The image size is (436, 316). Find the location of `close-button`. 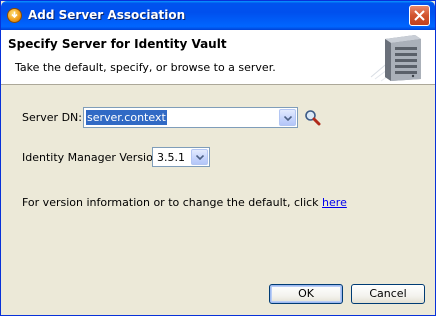

close-button is located at coordinates (419, 15).